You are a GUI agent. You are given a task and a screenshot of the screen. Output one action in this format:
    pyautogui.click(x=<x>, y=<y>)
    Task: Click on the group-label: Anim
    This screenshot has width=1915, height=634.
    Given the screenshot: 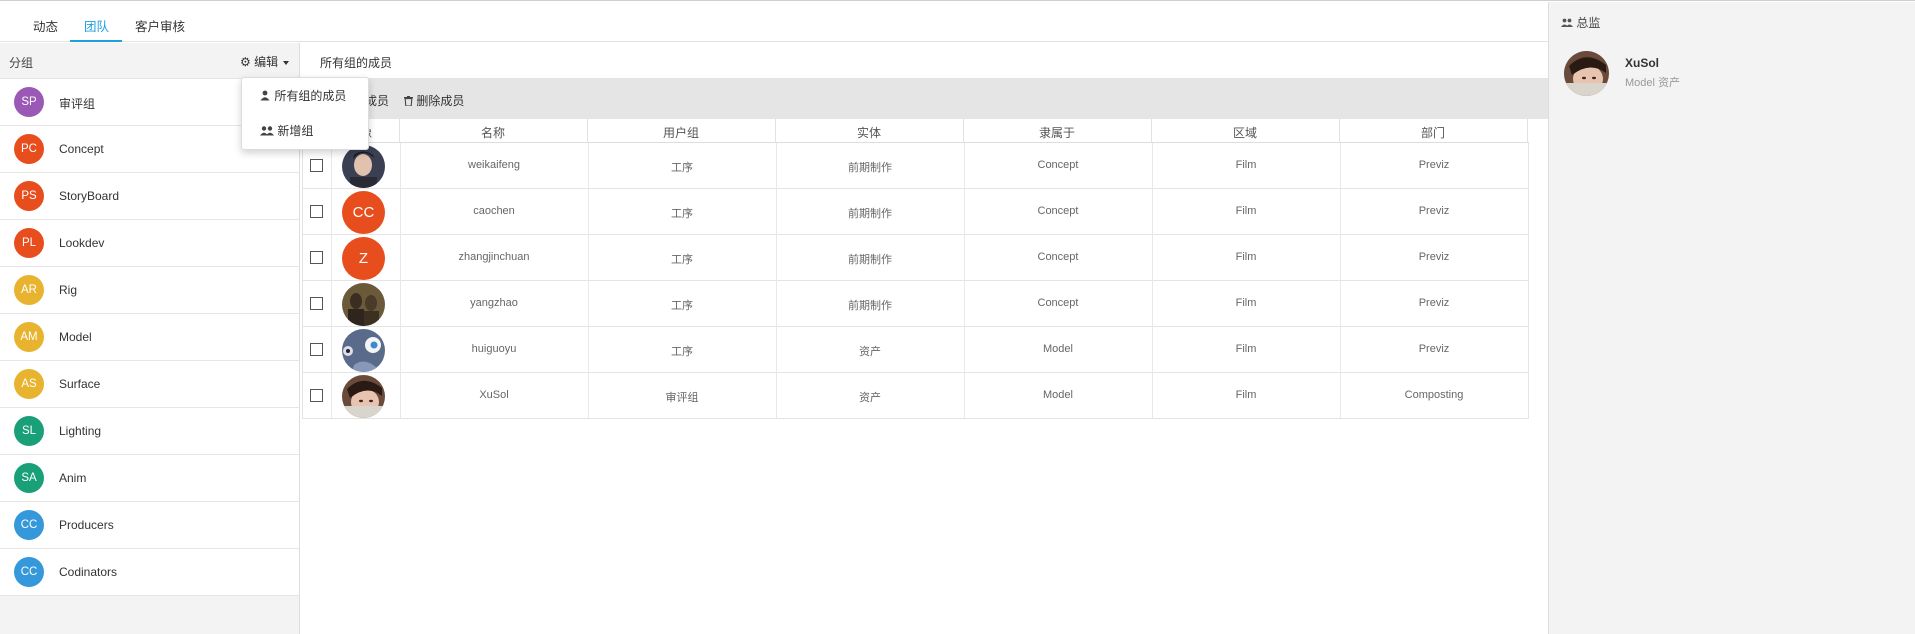 What is the action you would take?
    pyautogui.click(x=73, y=478)
    